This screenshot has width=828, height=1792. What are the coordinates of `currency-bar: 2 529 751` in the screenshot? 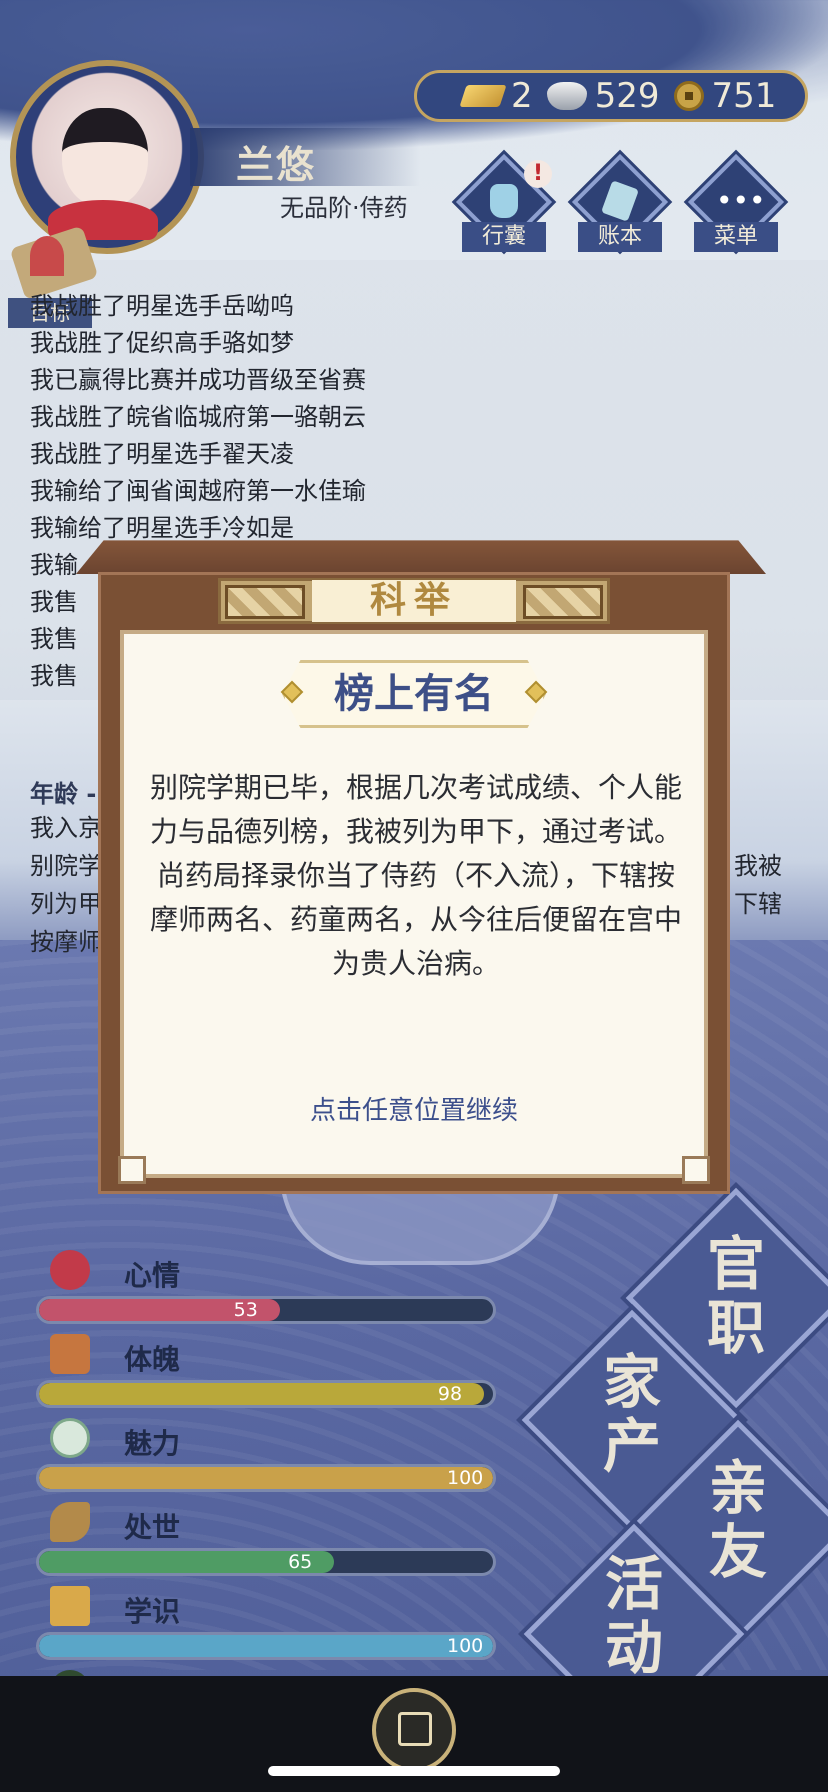 It's located at (611, 96).